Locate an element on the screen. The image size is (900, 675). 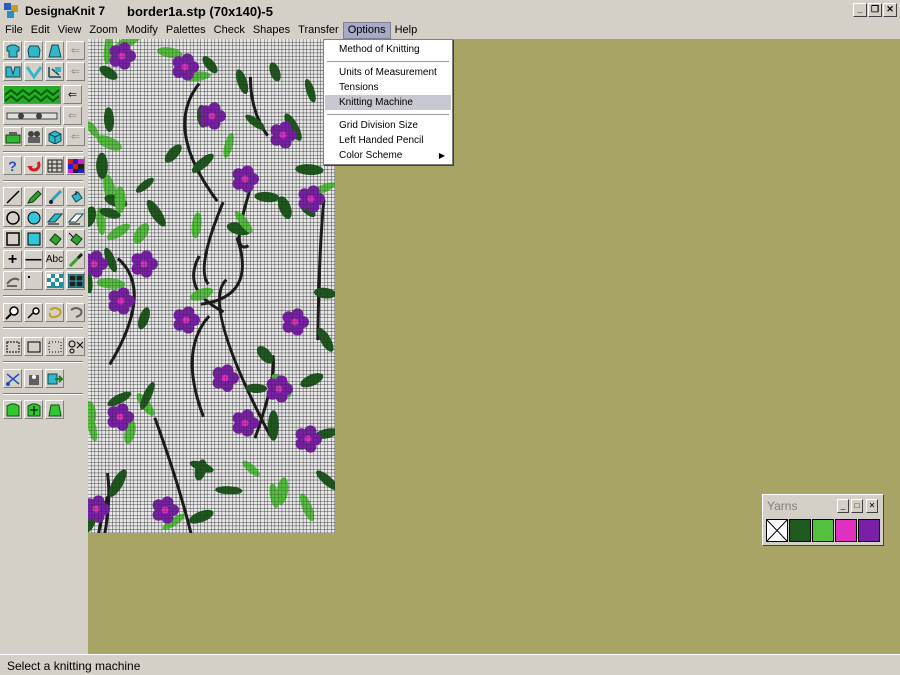
circle-filled-icon is located at coordinates (33, 217).